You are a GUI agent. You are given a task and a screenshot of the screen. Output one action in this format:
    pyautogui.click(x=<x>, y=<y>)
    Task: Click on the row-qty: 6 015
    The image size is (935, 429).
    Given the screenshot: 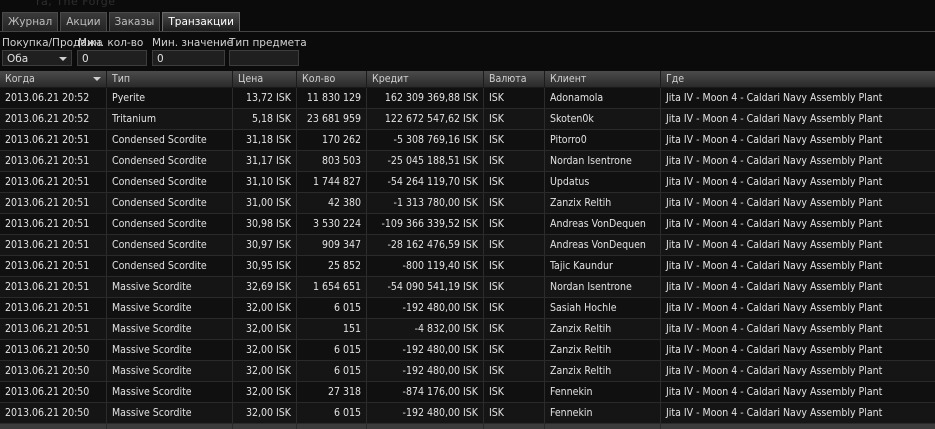 What is the action you would take?
    pyautogui.click(x=332, y=308)
    